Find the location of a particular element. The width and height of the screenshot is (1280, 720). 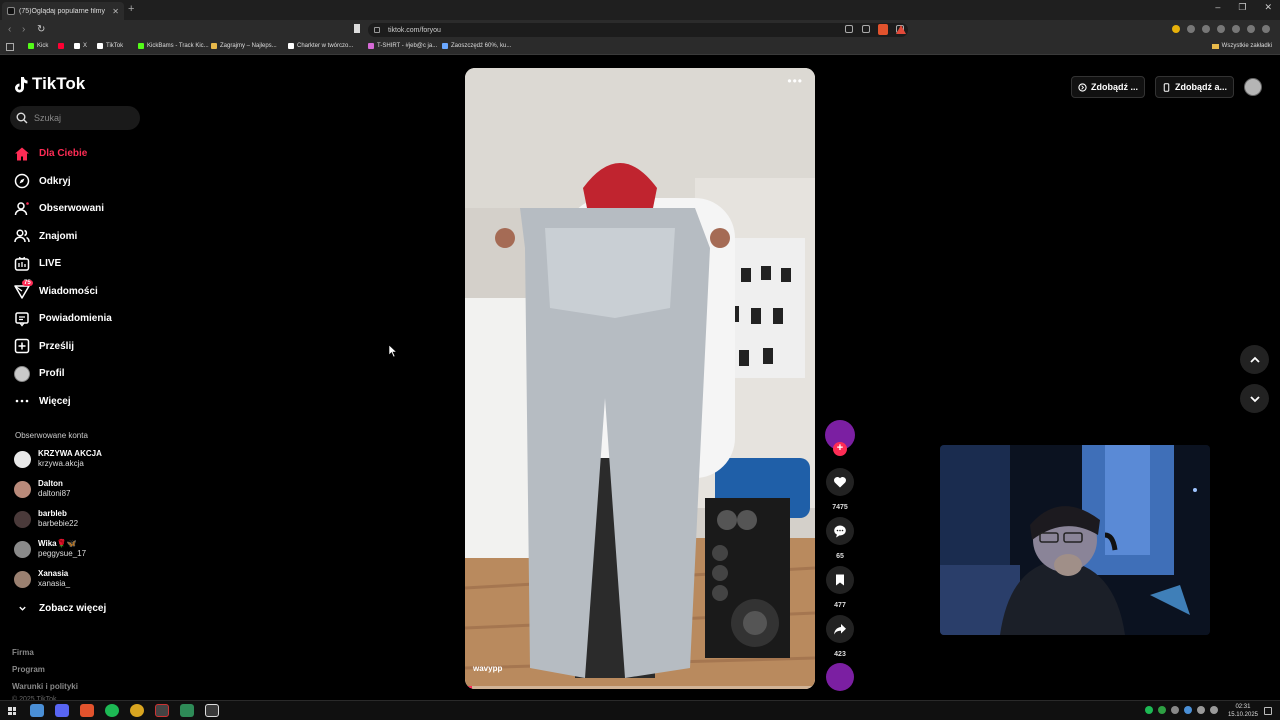

followed-account: barbleb barbebie22 is located at coordinates (46, 519).